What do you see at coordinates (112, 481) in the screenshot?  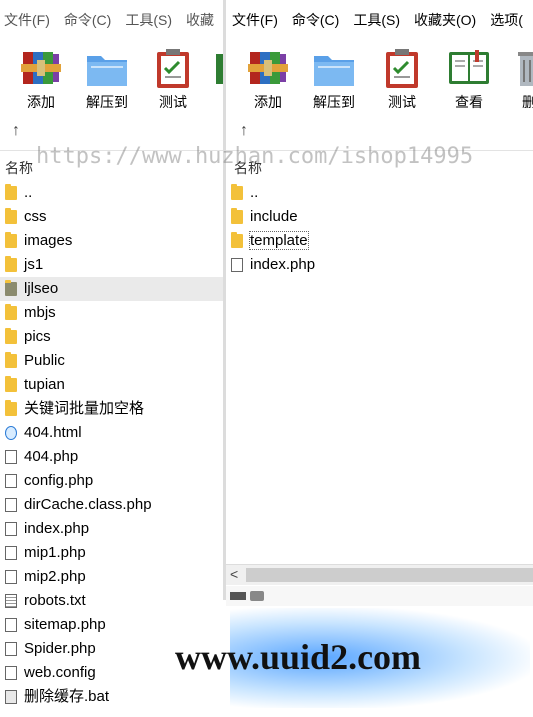 I see `file-list-item: config.php` at bounding box center [112, 481].